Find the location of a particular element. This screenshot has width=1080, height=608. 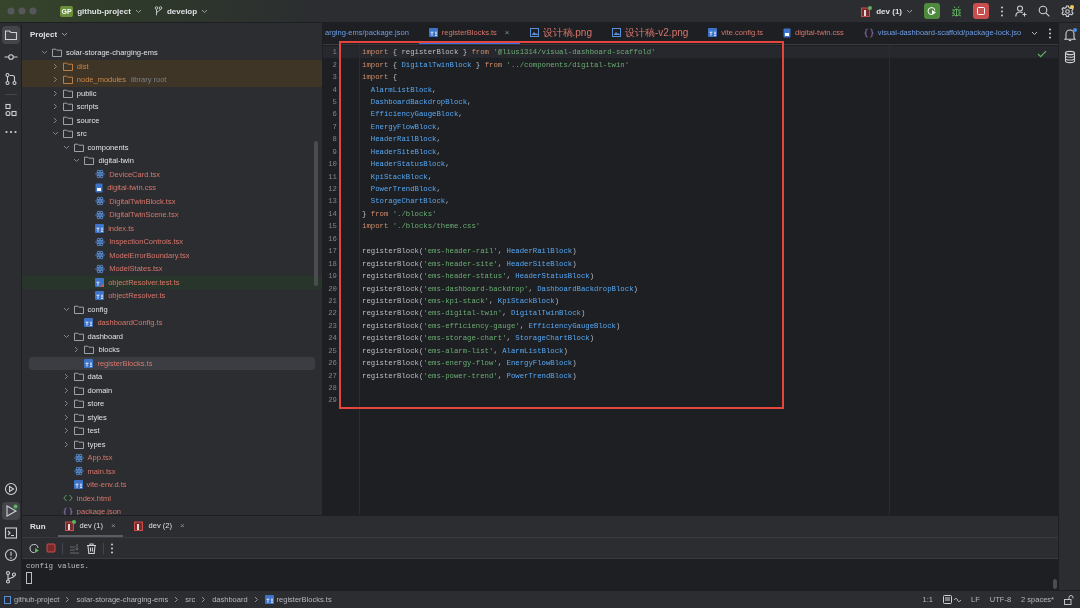

branch-selector: develop is located at coordinates (181, 11).